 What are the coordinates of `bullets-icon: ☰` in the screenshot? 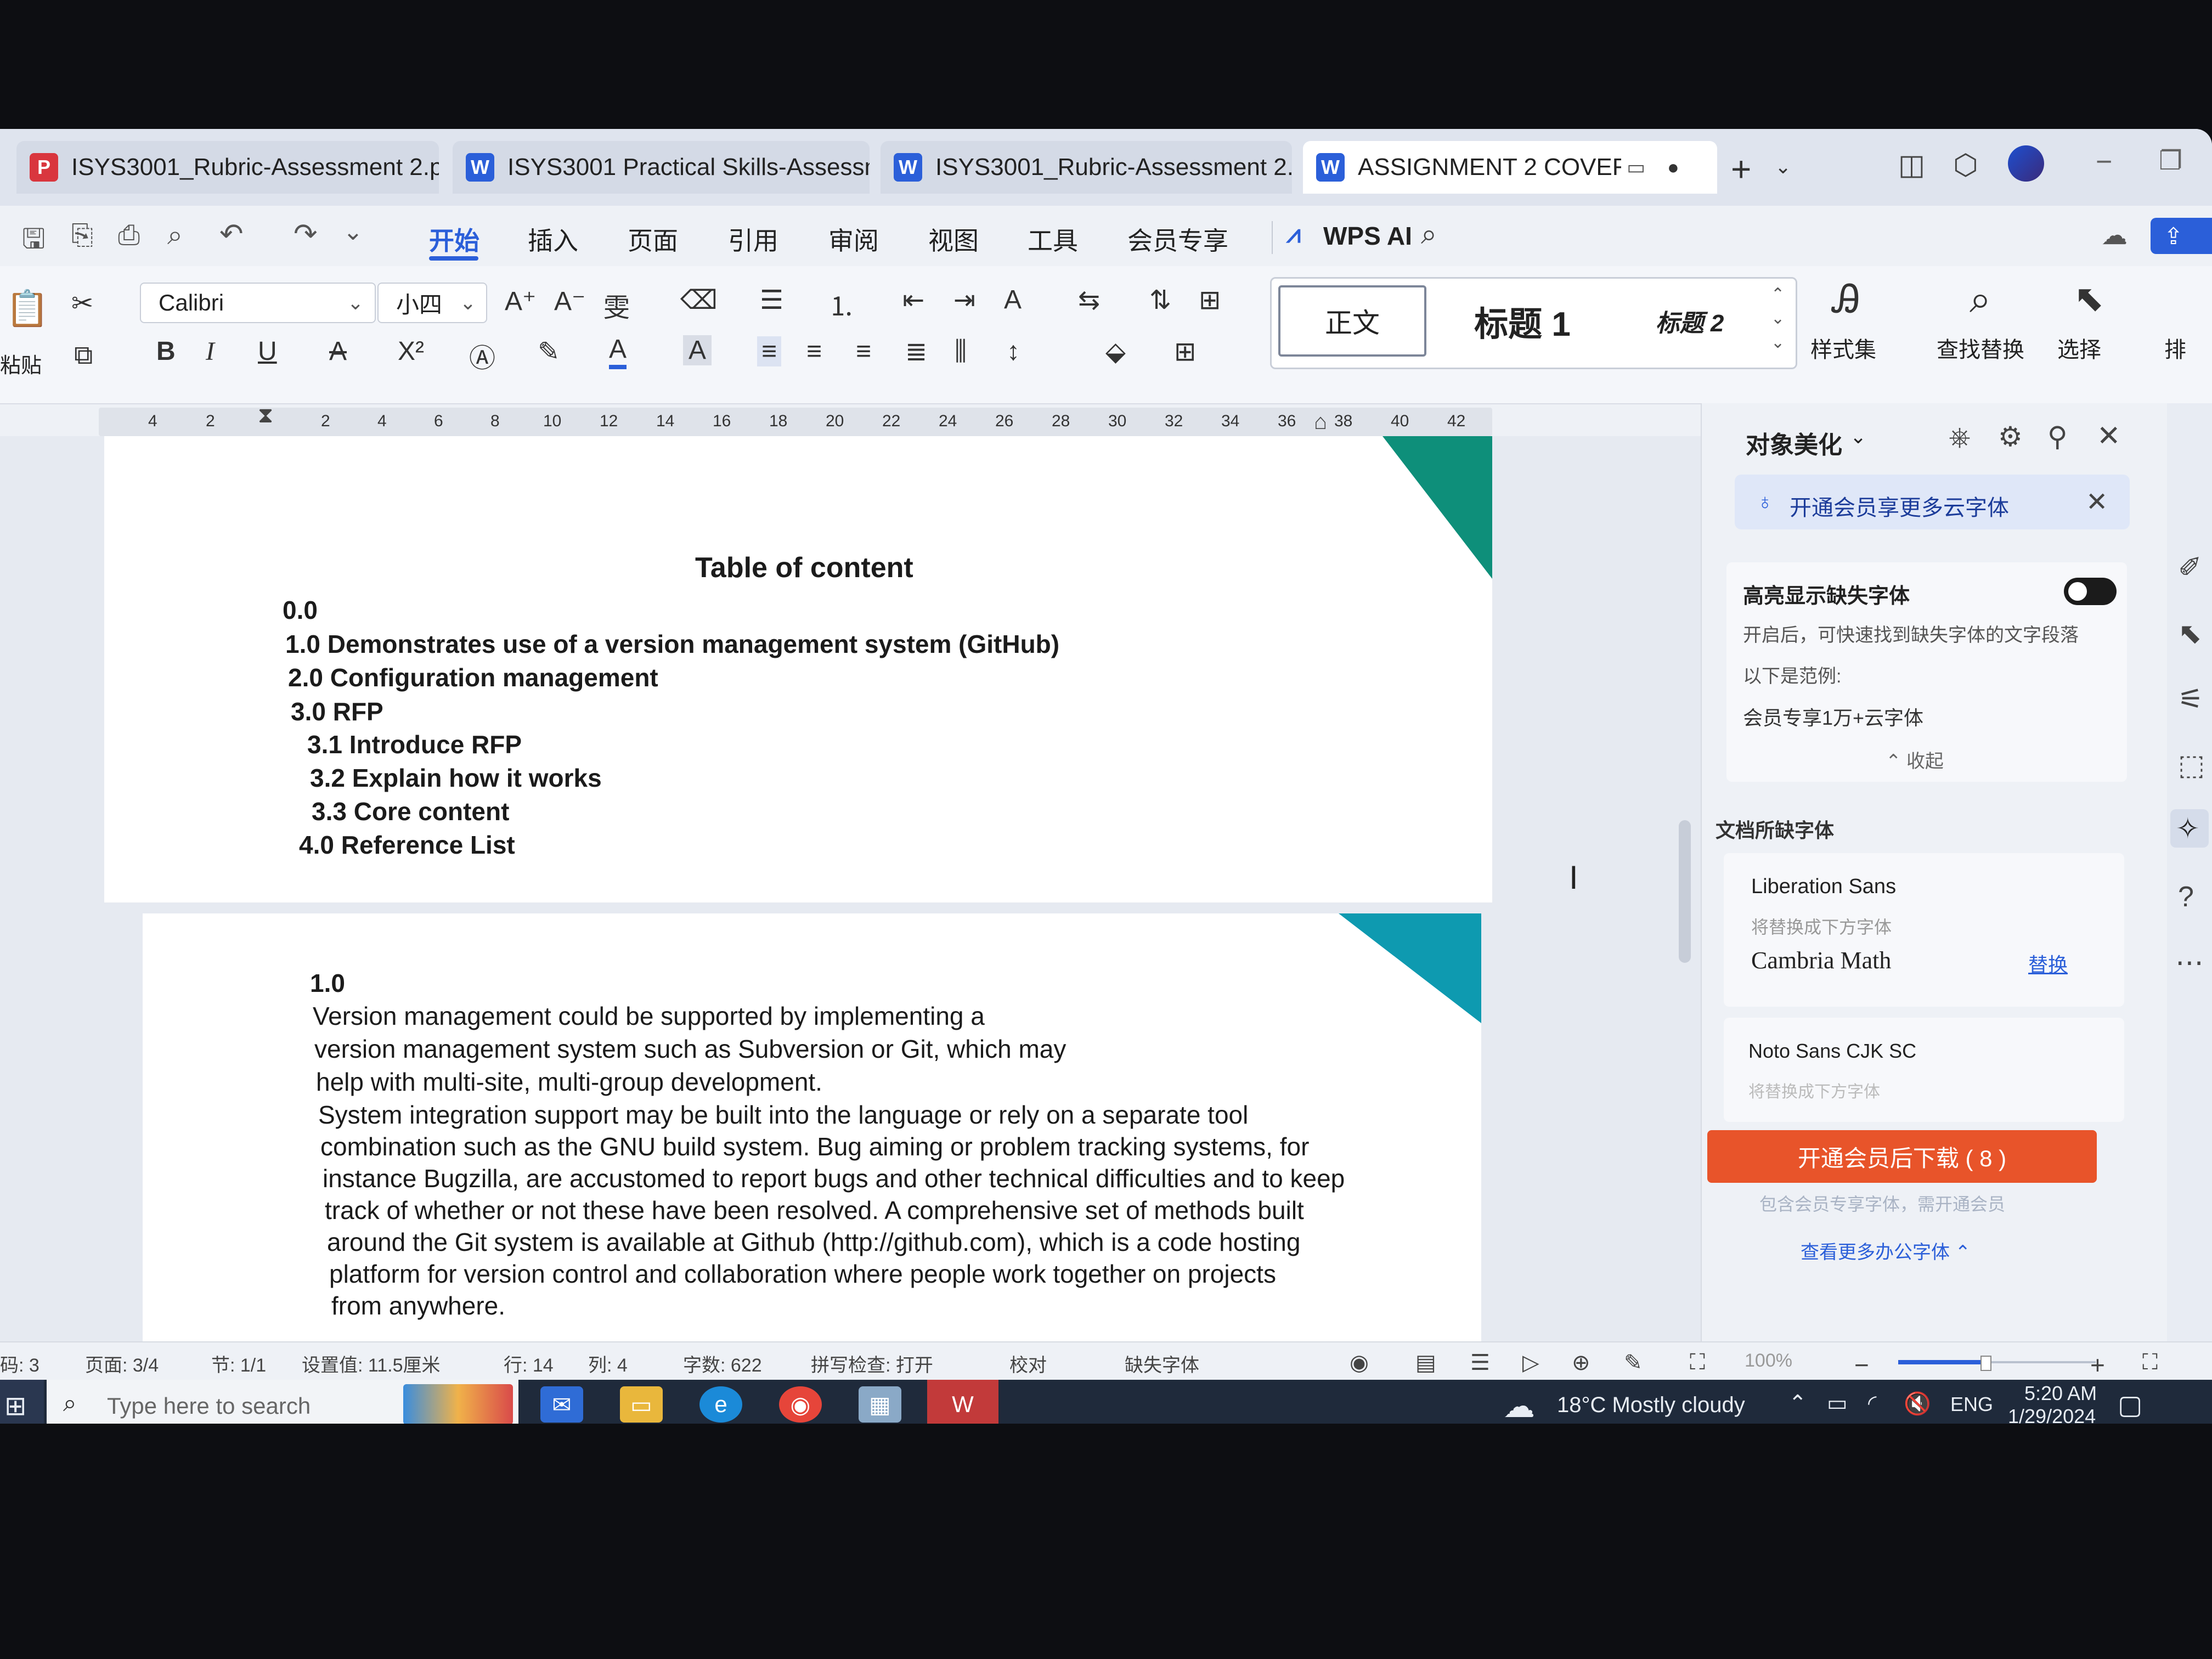 It's located at (771, 300).